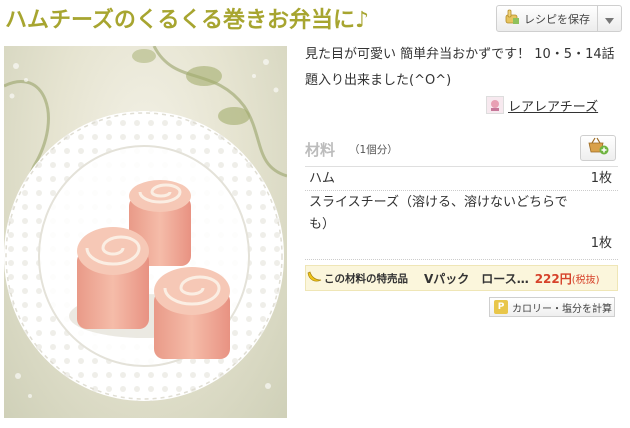 Image resolution: width=630 pixels, height=428 pixels. I want to click on ingredients-list: ハム 1枚 スライスチーズ（溶ける、溶けないどちらでも） 1枚, so click(461, 213).